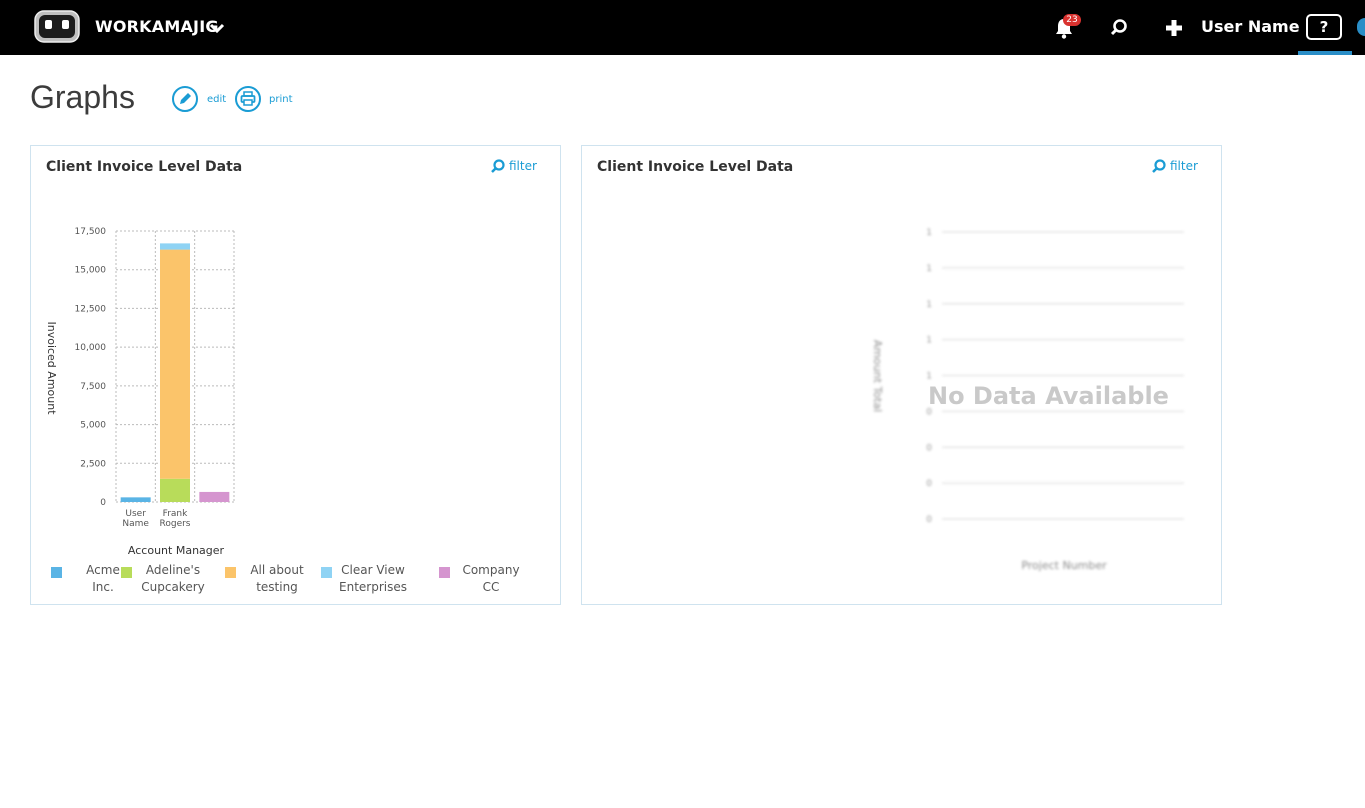  I want to click on print-button, so click(248, 99).